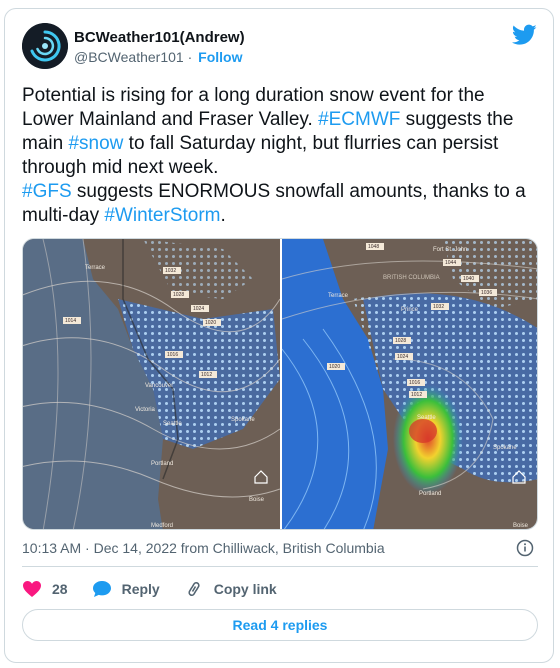 The image size is (560, 668). I want to click on hashtag-gfs: #GFS, so click(47, 191).